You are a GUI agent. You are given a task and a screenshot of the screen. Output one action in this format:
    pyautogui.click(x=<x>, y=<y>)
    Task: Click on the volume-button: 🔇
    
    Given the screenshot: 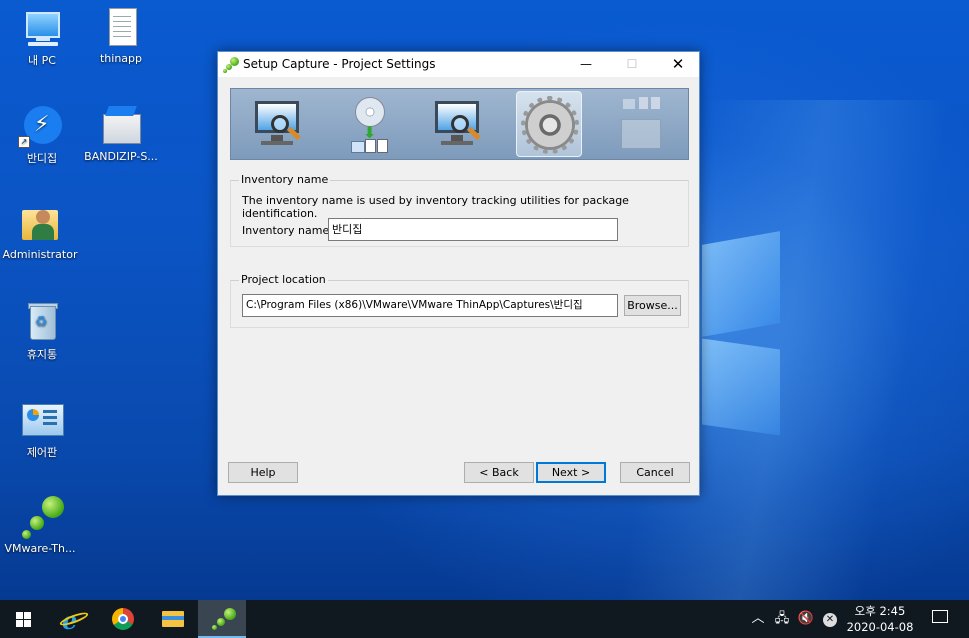 What is the action you would take?
    pyautogui.click(x=806, y=619)
    